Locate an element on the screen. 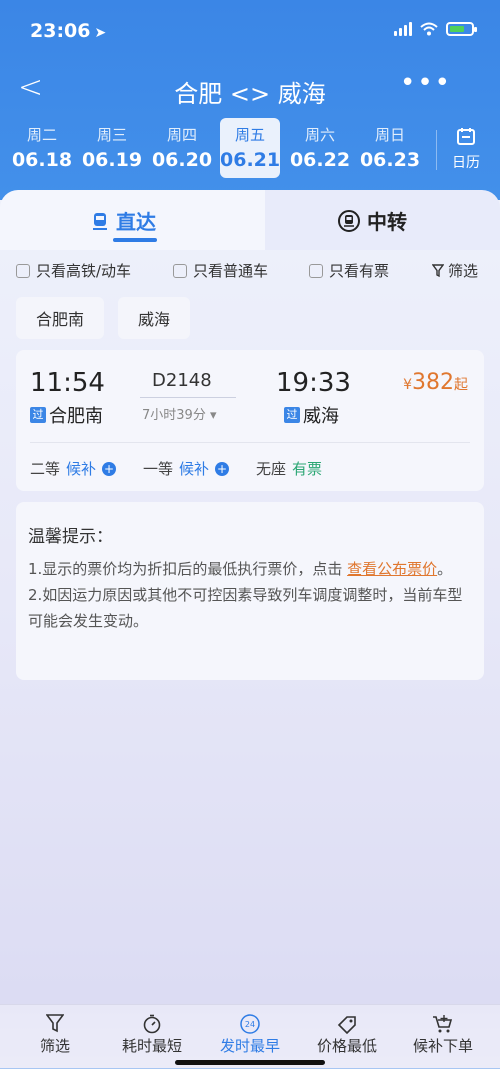 The height and width of the screenshot is (1069, 500). tab-direct-label: 直达 is located at coordinates (136, 222).